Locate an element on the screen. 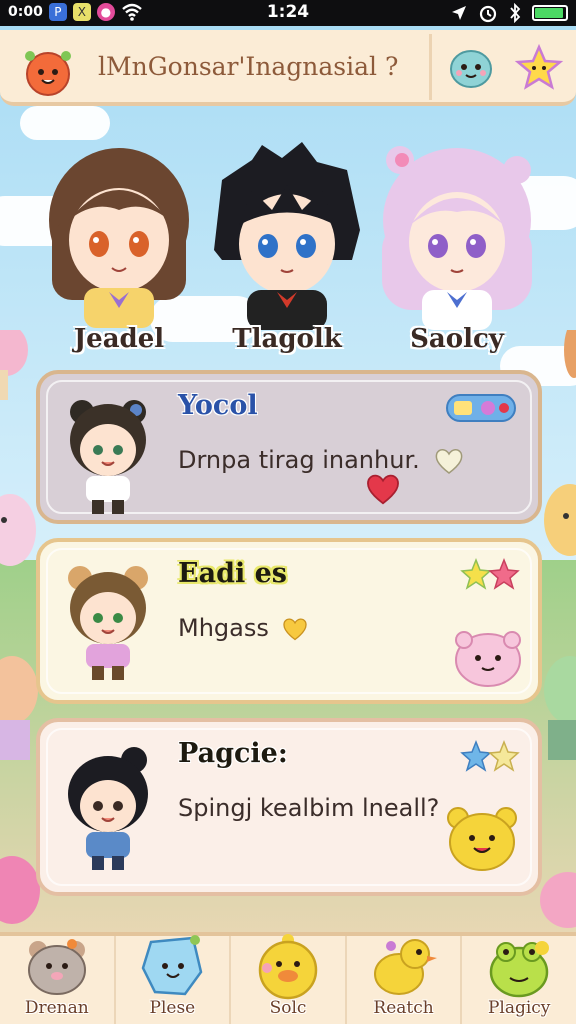  mascot-button-icon is located at coordinates (471, 67).